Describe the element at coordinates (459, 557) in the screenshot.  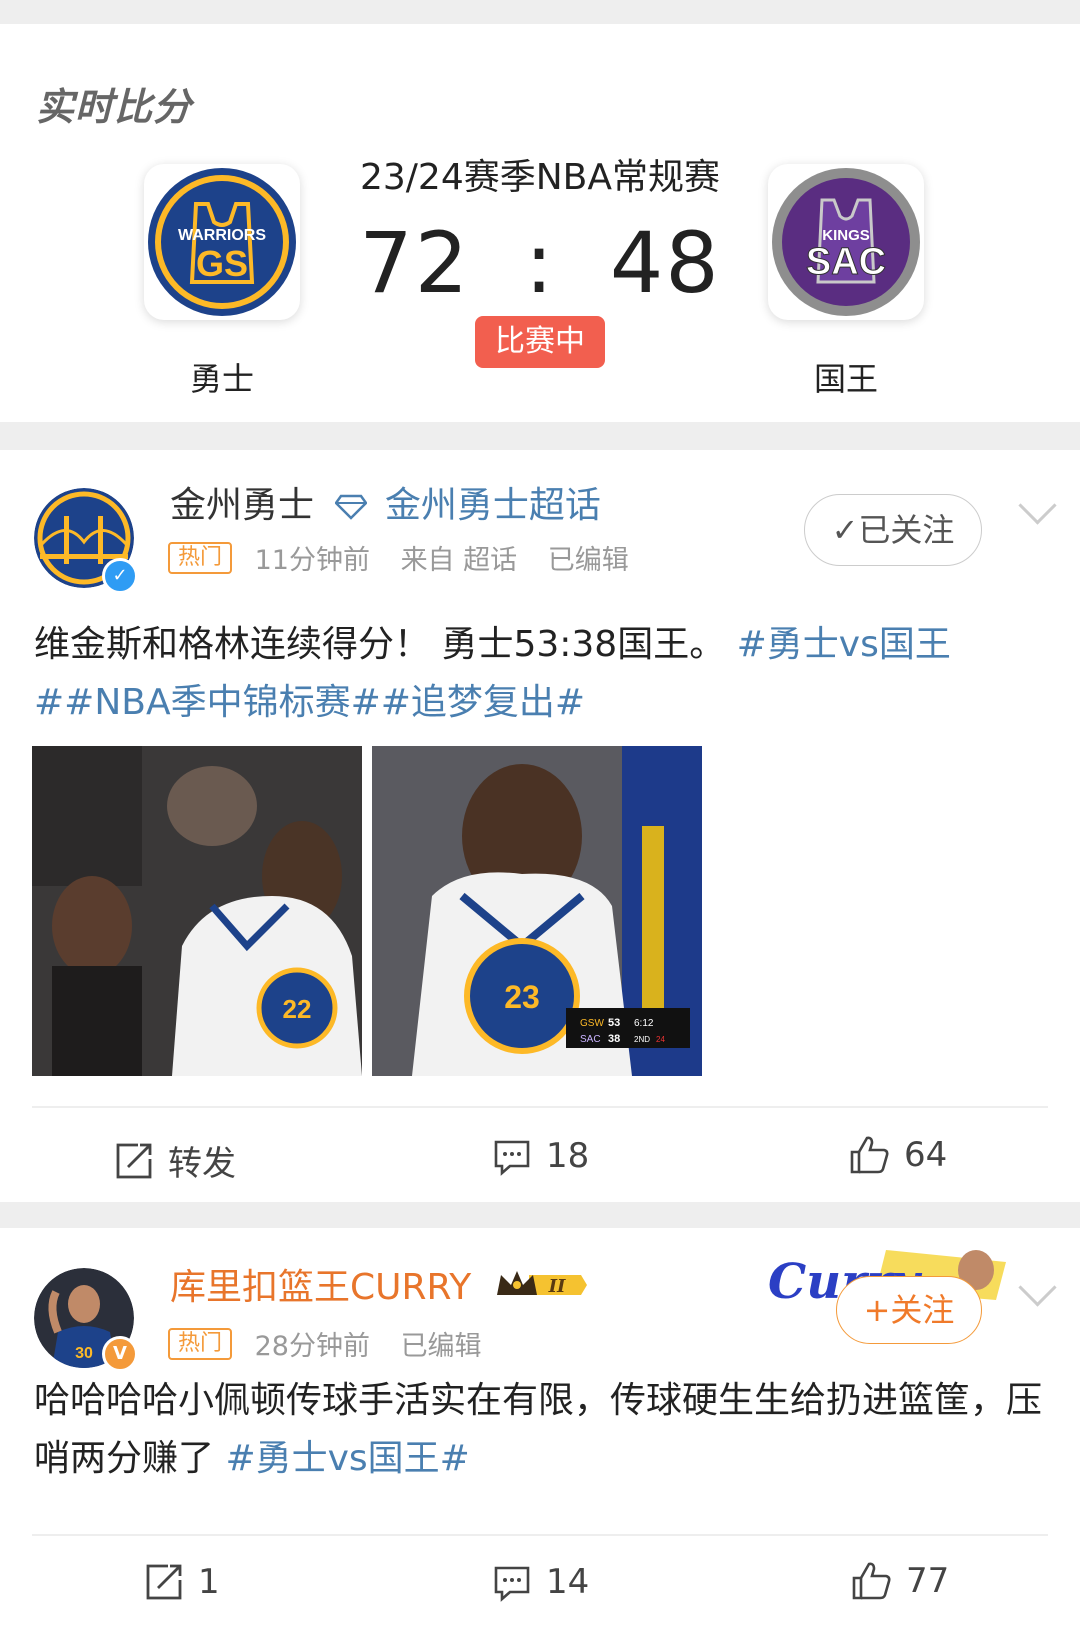
I see `post1-source: 来自 超话` at that location.